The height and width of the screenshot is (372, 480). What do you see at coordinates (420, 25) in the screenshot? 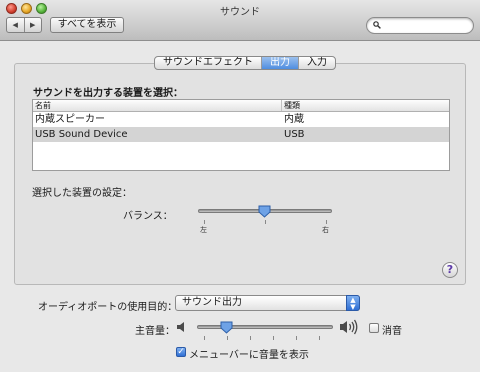
I see `search-field` at bounding box center [420, 25].